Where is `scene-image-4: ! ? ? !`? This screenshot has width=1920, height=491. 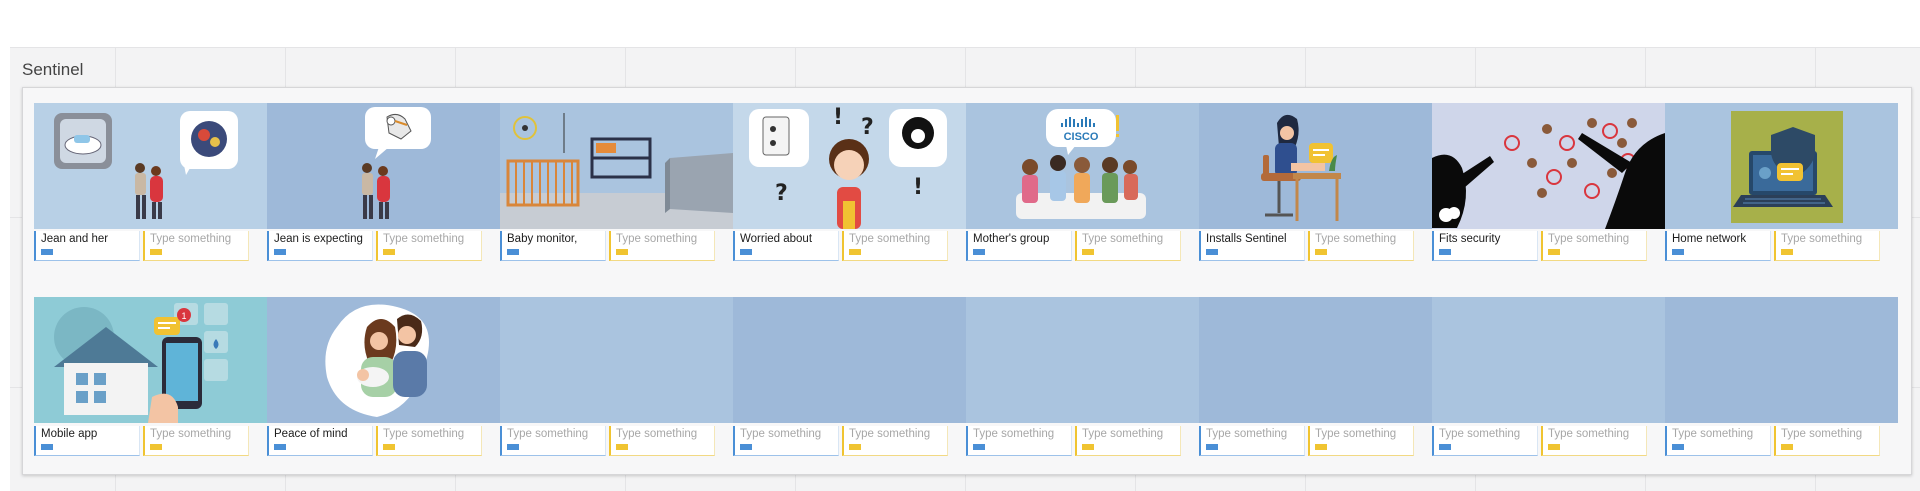
scene-image-4: ! ? ? ! is located at coordinates (849, 166).